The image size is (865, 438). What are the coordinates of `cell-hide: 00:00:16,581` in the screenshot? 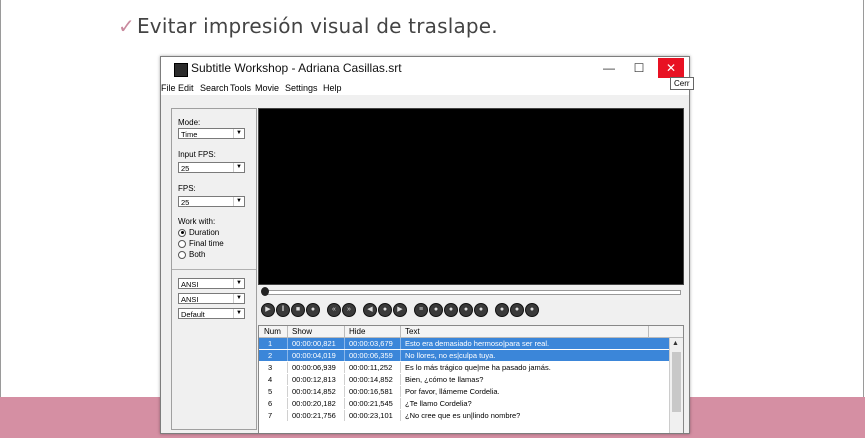 It's located at (371, 391).